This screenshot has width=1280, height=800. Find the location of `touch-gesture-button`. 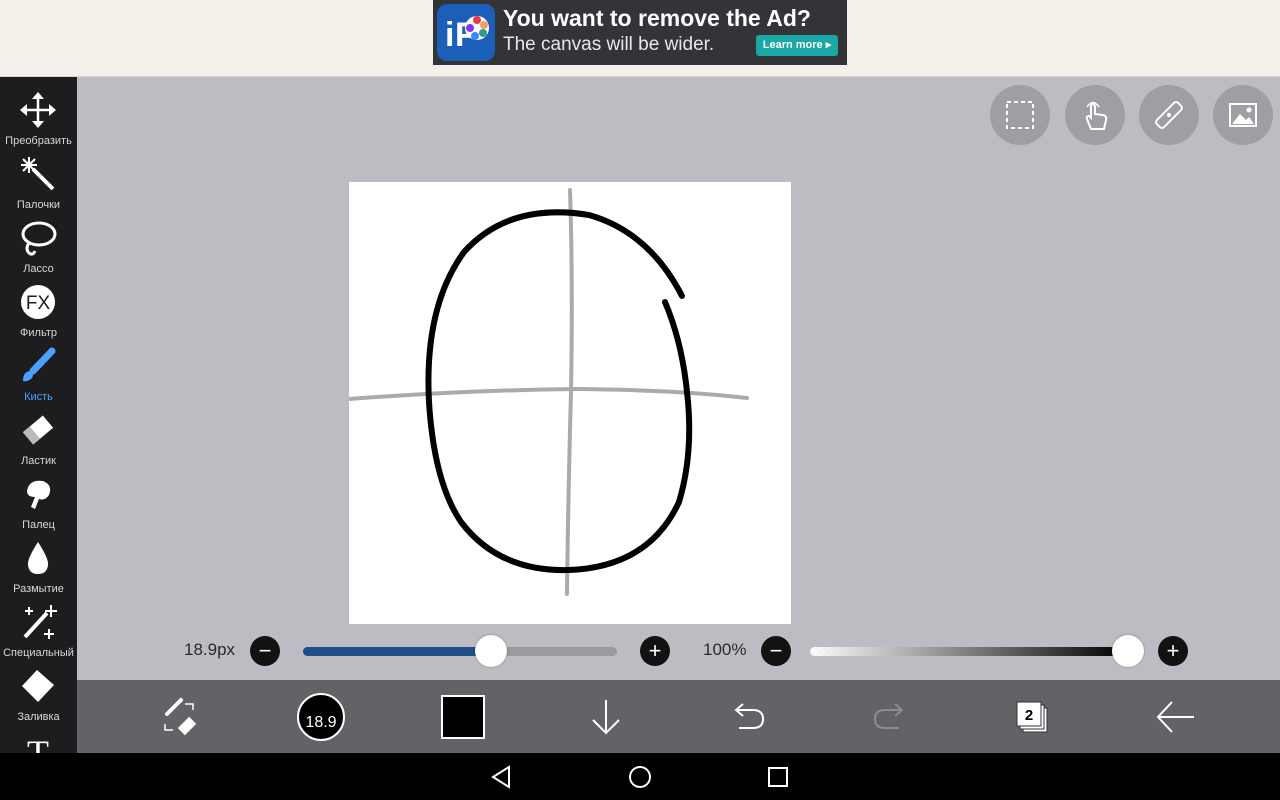

touch-gesture-button is located at coordinates (1095, 115).